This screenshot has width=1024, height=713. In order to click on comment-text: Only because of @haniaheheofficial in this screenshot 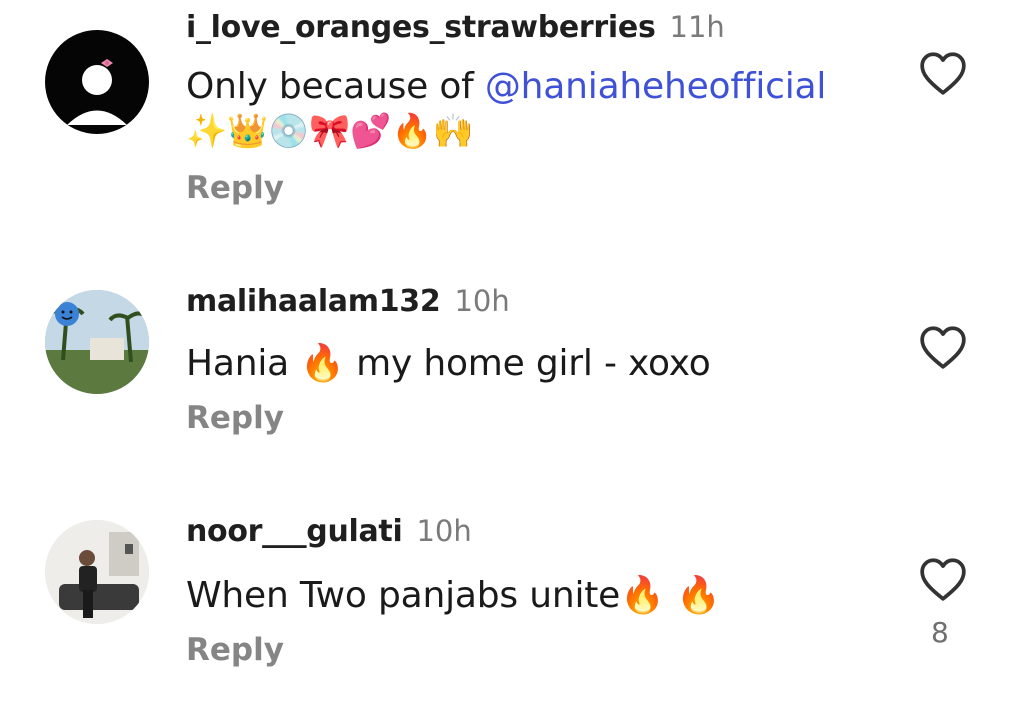, I will do `click(506, 86)`.